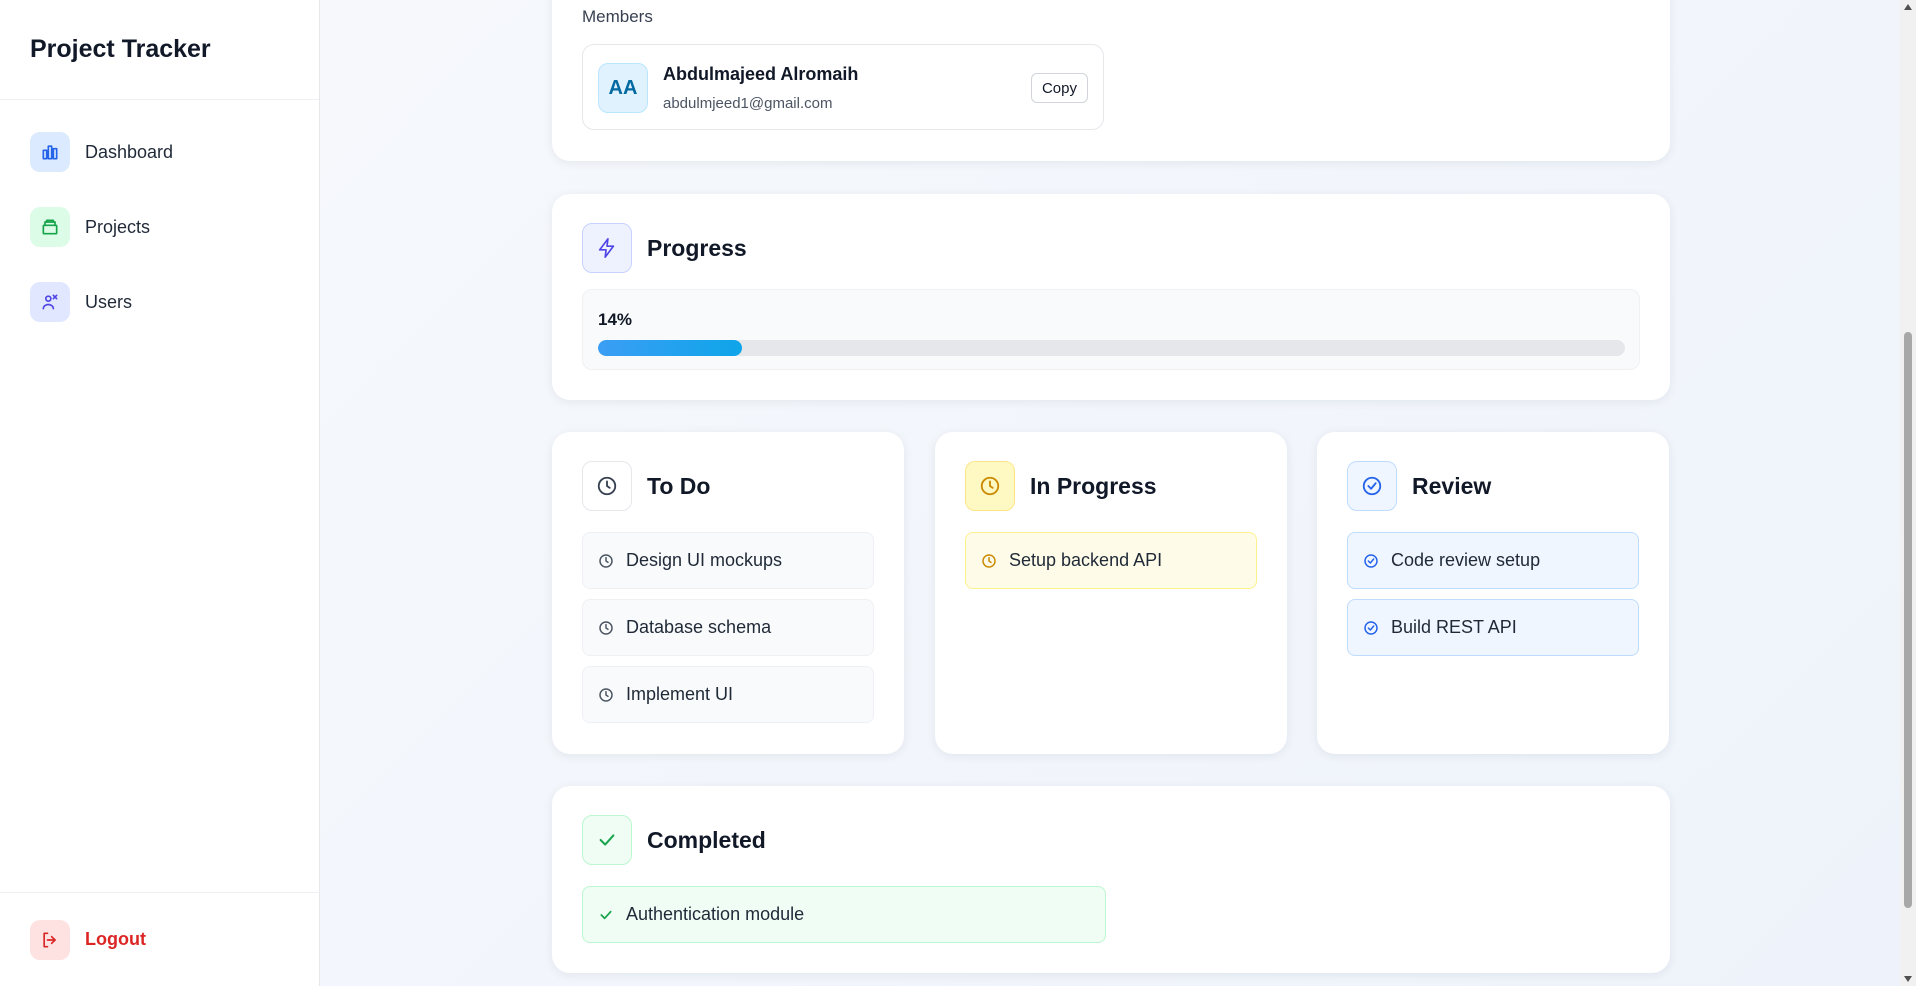 Image resolution: width=1916 pixels, height=986 pixels. I want to click on task-card: Build REST API, so click(1493, 627).